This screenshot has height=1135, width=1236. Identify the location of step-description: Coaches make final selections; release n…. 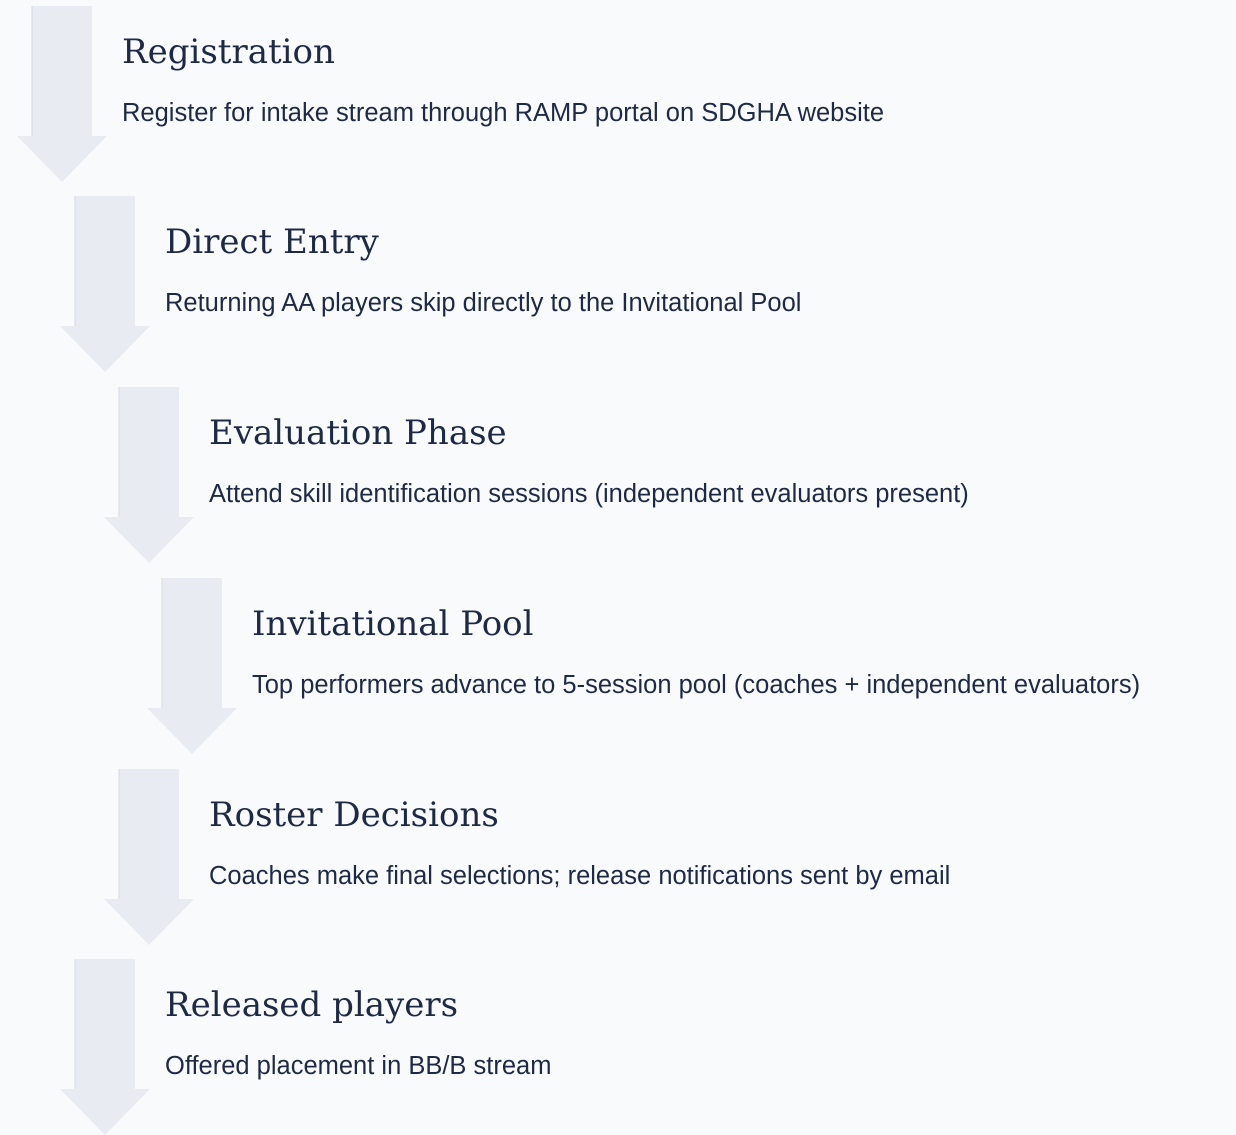
(580, 876).